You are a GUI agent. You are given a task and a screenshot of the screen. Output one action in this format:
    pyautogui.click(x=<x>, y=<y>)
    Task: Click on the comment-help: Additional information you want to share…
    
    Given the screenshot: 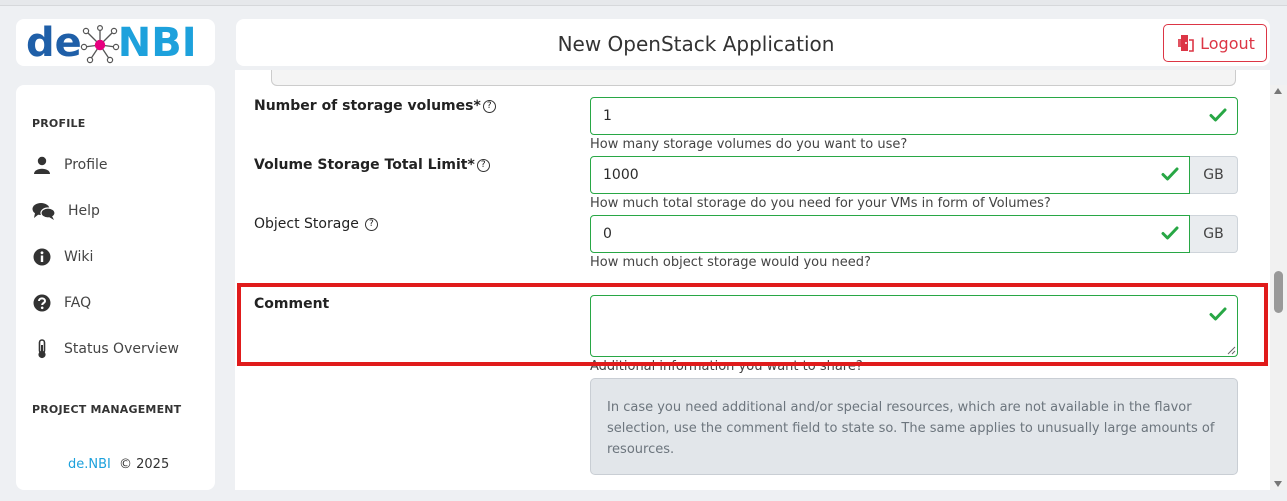 What is the action you would take?
    pyautogui.click(x=726, y=366)
    